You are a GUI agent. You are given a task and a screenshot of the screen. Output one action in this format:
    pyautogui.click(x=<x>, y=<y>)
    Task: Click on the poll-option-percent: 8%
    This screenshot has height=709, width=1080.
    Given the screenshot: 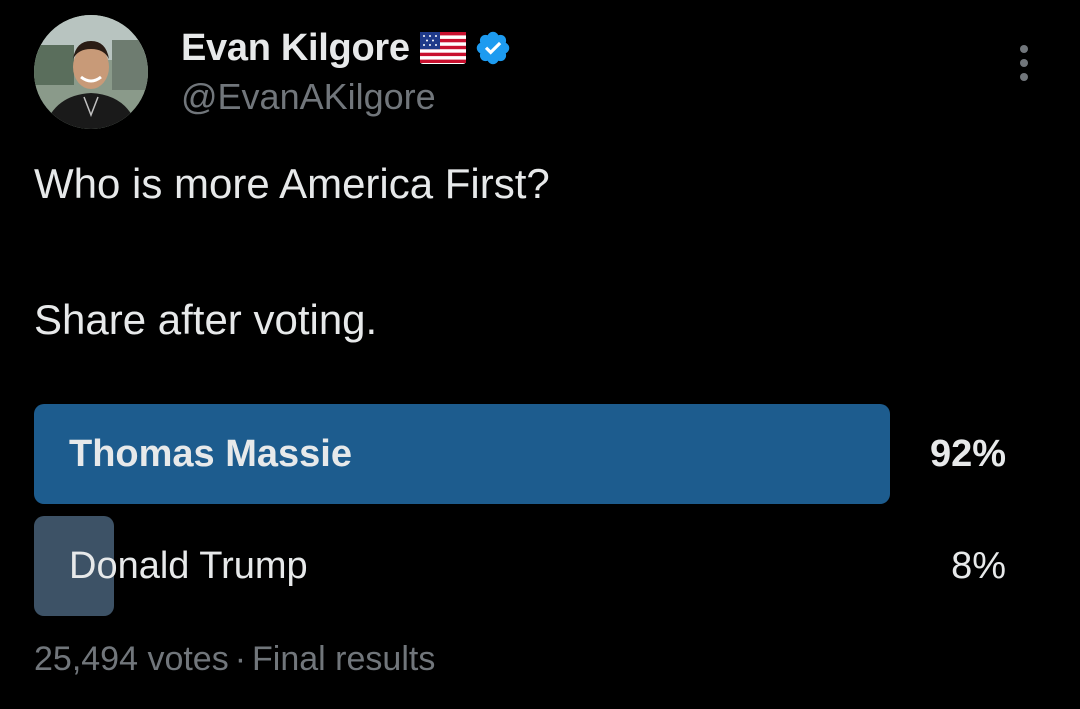 What is the action you would take?
    pyautogui.click(x=978, y=566)
    